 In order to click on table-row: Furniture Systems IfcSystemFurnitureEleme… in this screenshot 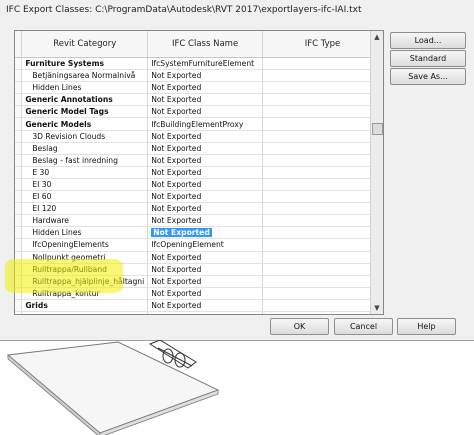, I will do `click(199, 64)`.